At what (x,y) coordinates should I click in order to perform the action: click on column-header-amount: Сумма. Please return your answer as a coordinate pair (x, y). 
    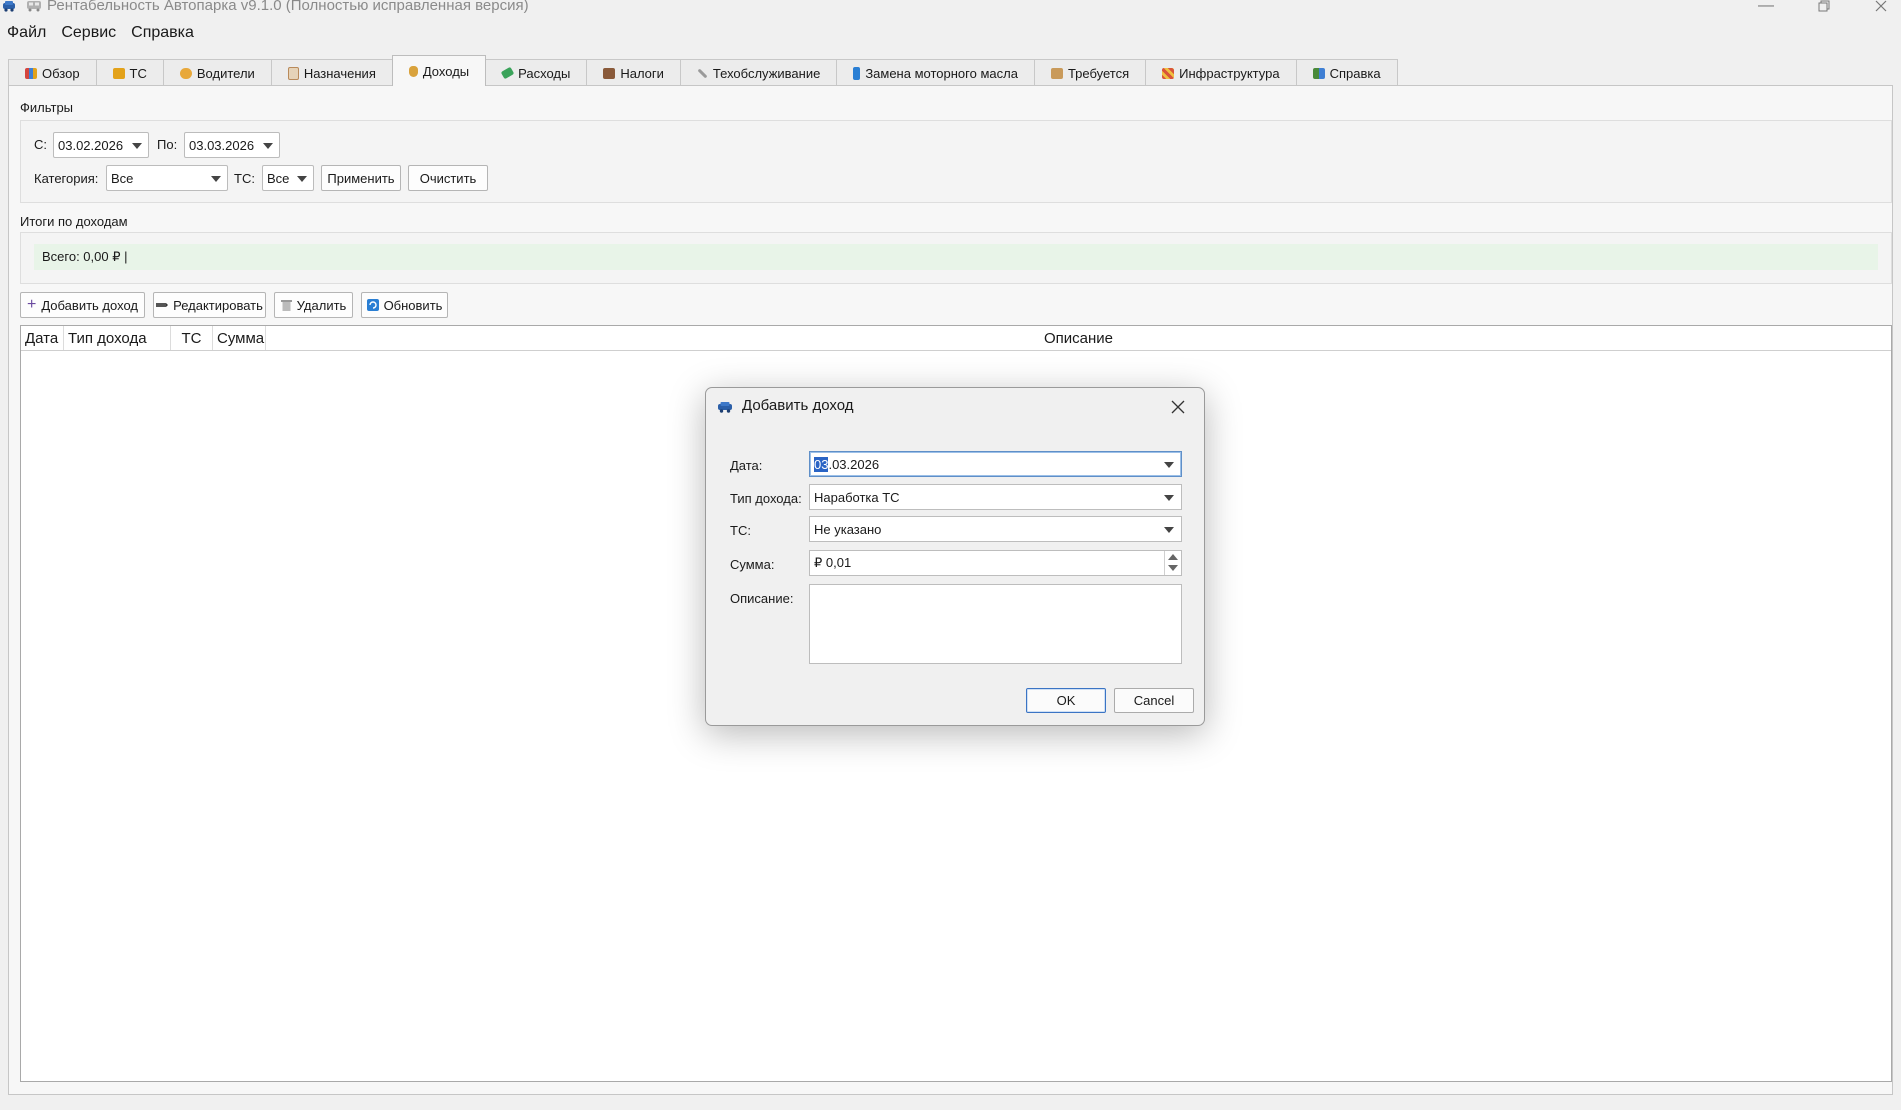
    Looking at the image, I should click on (239, 338).